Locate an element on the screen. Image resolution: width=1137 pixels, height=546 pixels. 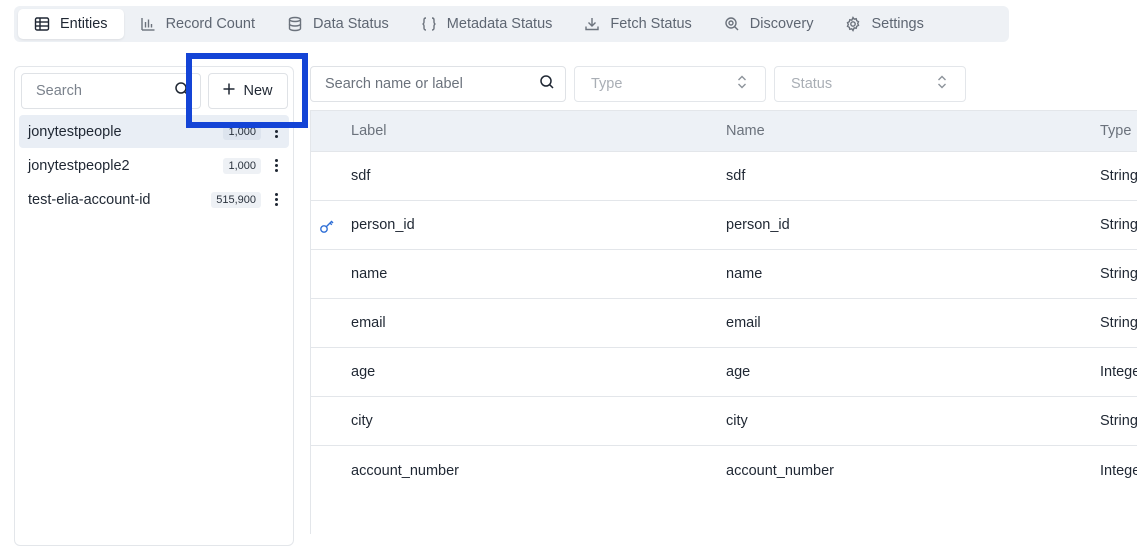
entity-name: jonytestpeople2 is located at coordinates (79, 165).